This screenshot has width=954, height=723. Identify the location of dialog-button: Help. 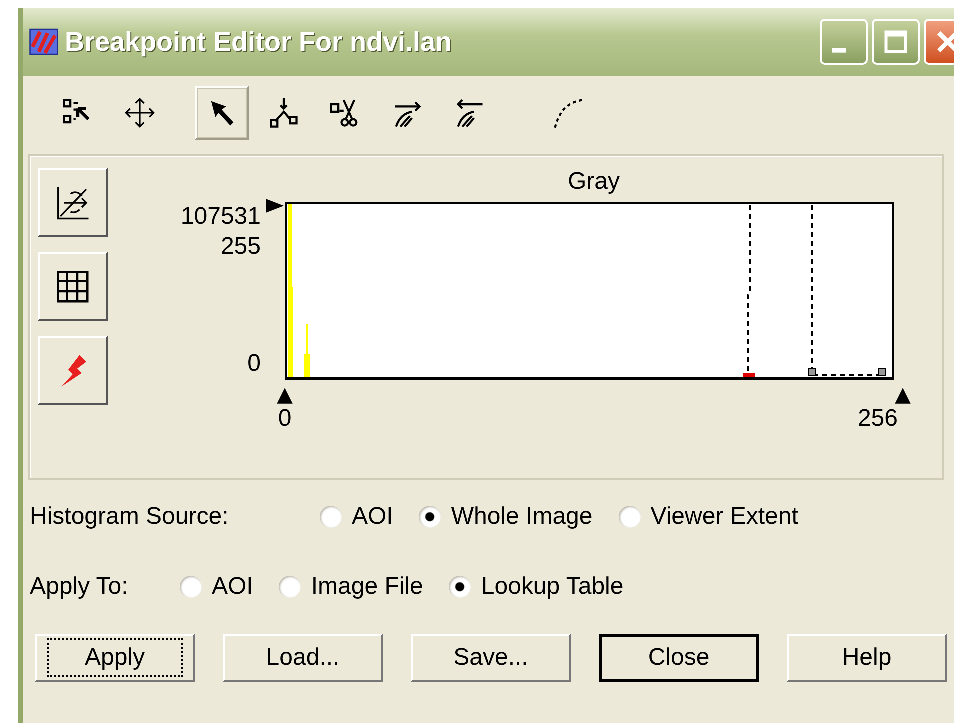
(867, 658).